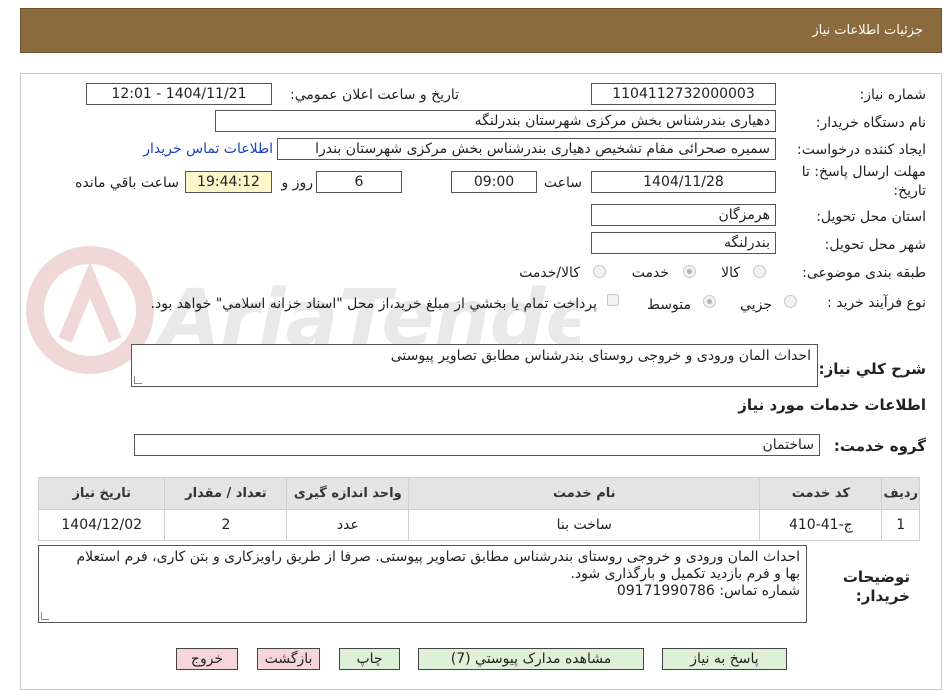 The height and width of the screenshot is (691, 944). What do you see at coordinates (208, 149) in the screenshot?
I see `buyer-contact-link: اطلاعات تماس خريدار` at bounding box center [208, 149].